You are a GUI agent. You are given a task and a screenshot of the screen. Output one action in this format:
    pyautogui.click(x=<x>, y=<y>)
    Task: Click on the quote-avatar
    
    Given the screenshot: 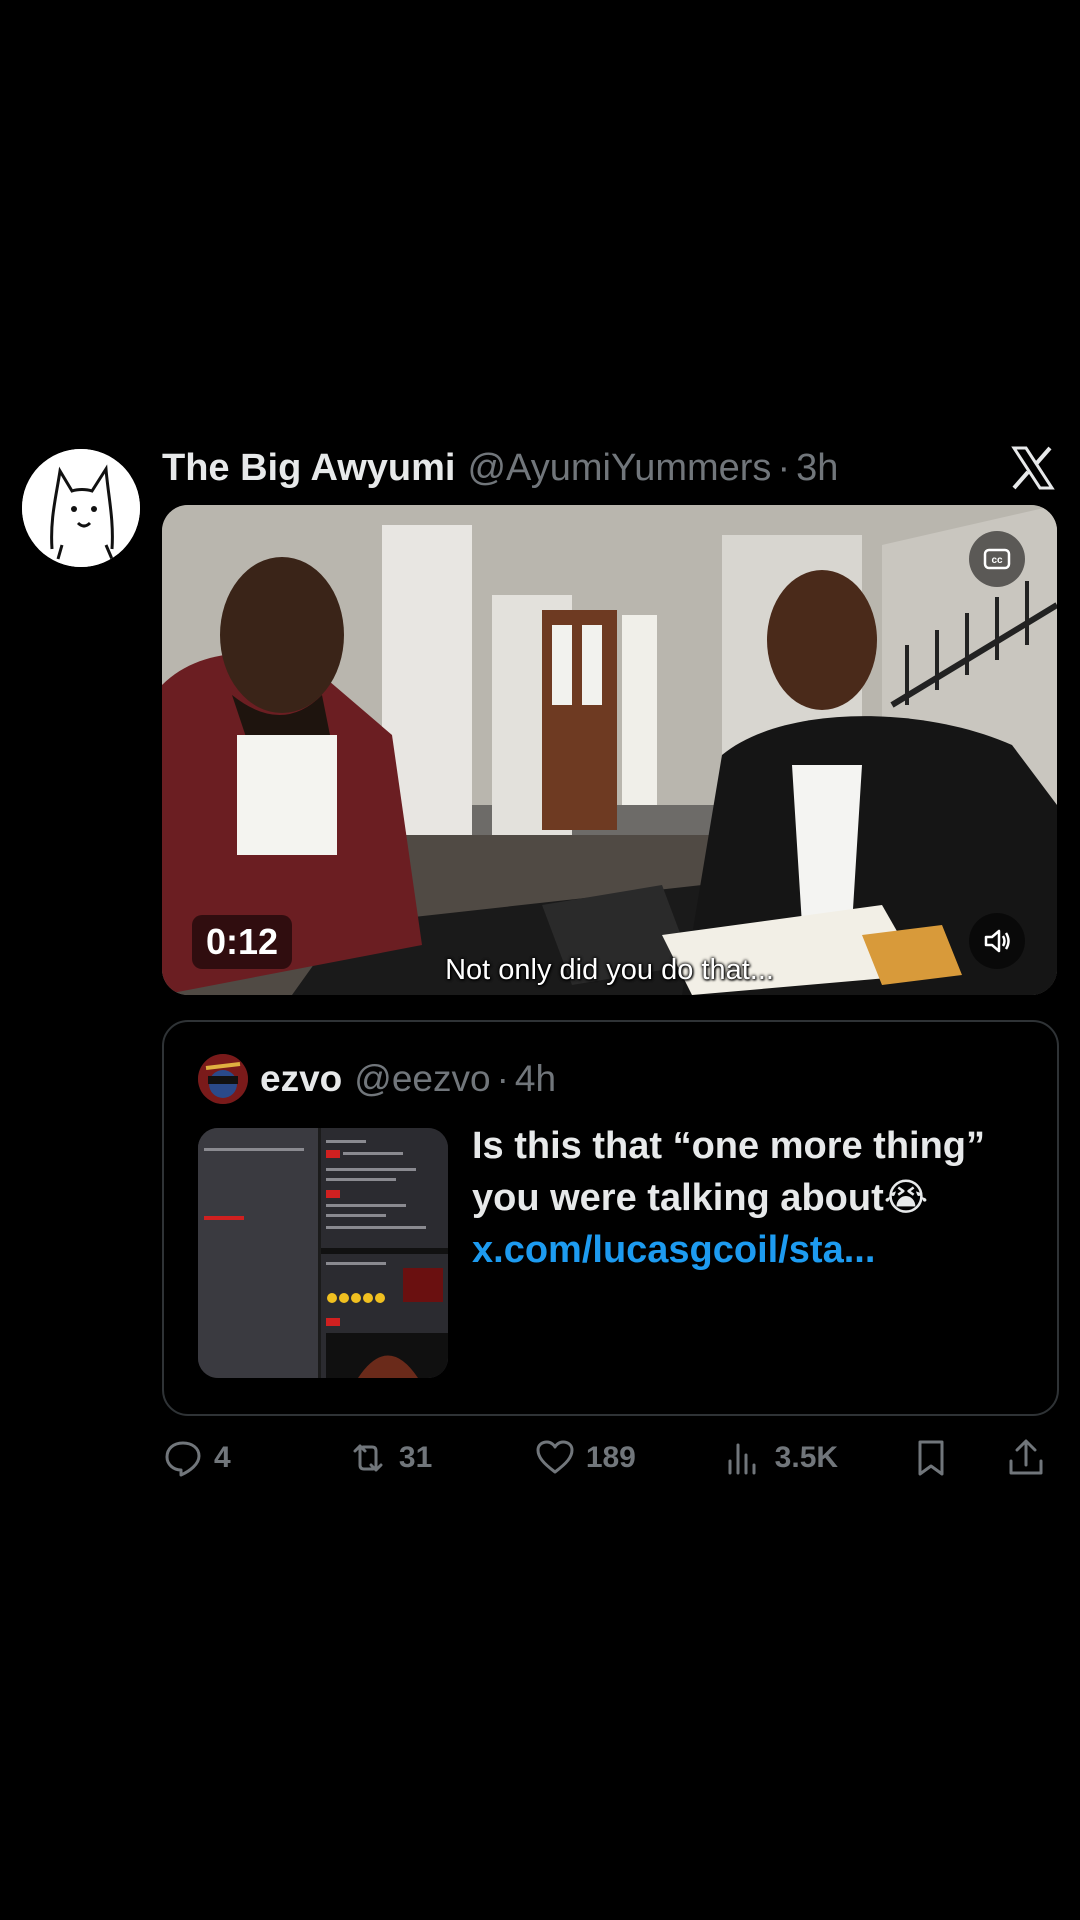 What is the action you would take?
    pyautogui.click(x=223, y=1079)
    